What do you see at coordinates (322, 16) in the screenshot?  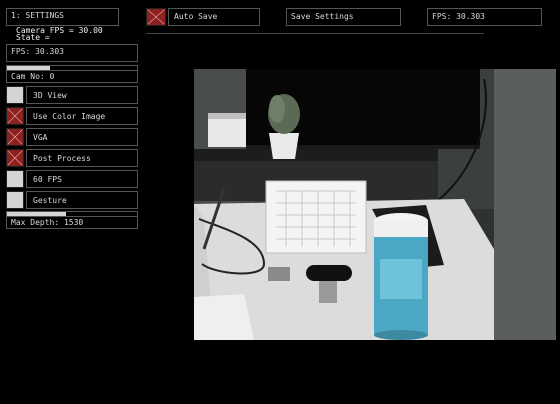 I see `save-settings-label: Save Settings` at bounding box center [322, 16].